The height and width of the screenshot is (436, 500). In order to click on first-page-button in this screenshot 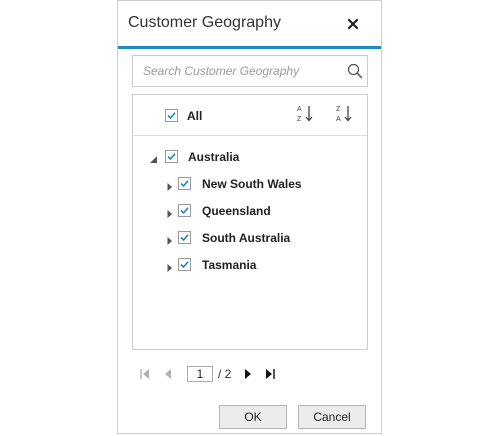, I will do `click(145, 374)`.